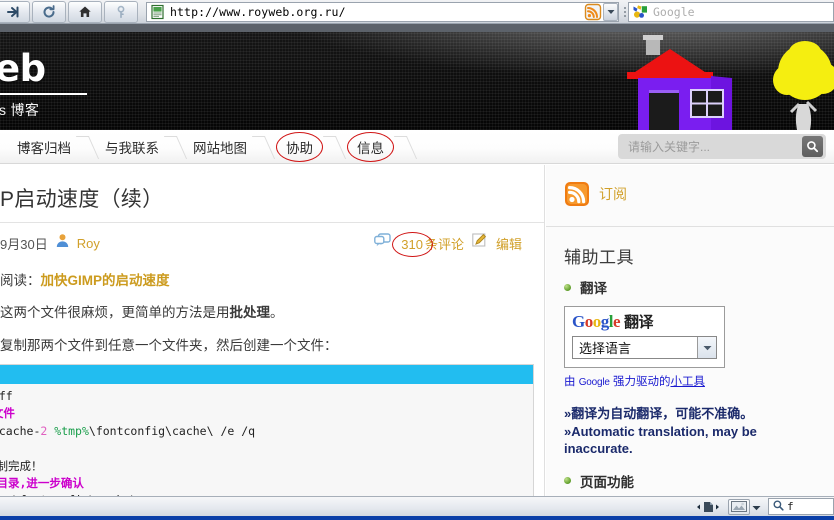 This screenshot has height=520, width=834. I want to click on reload-button, so click(49, 11).